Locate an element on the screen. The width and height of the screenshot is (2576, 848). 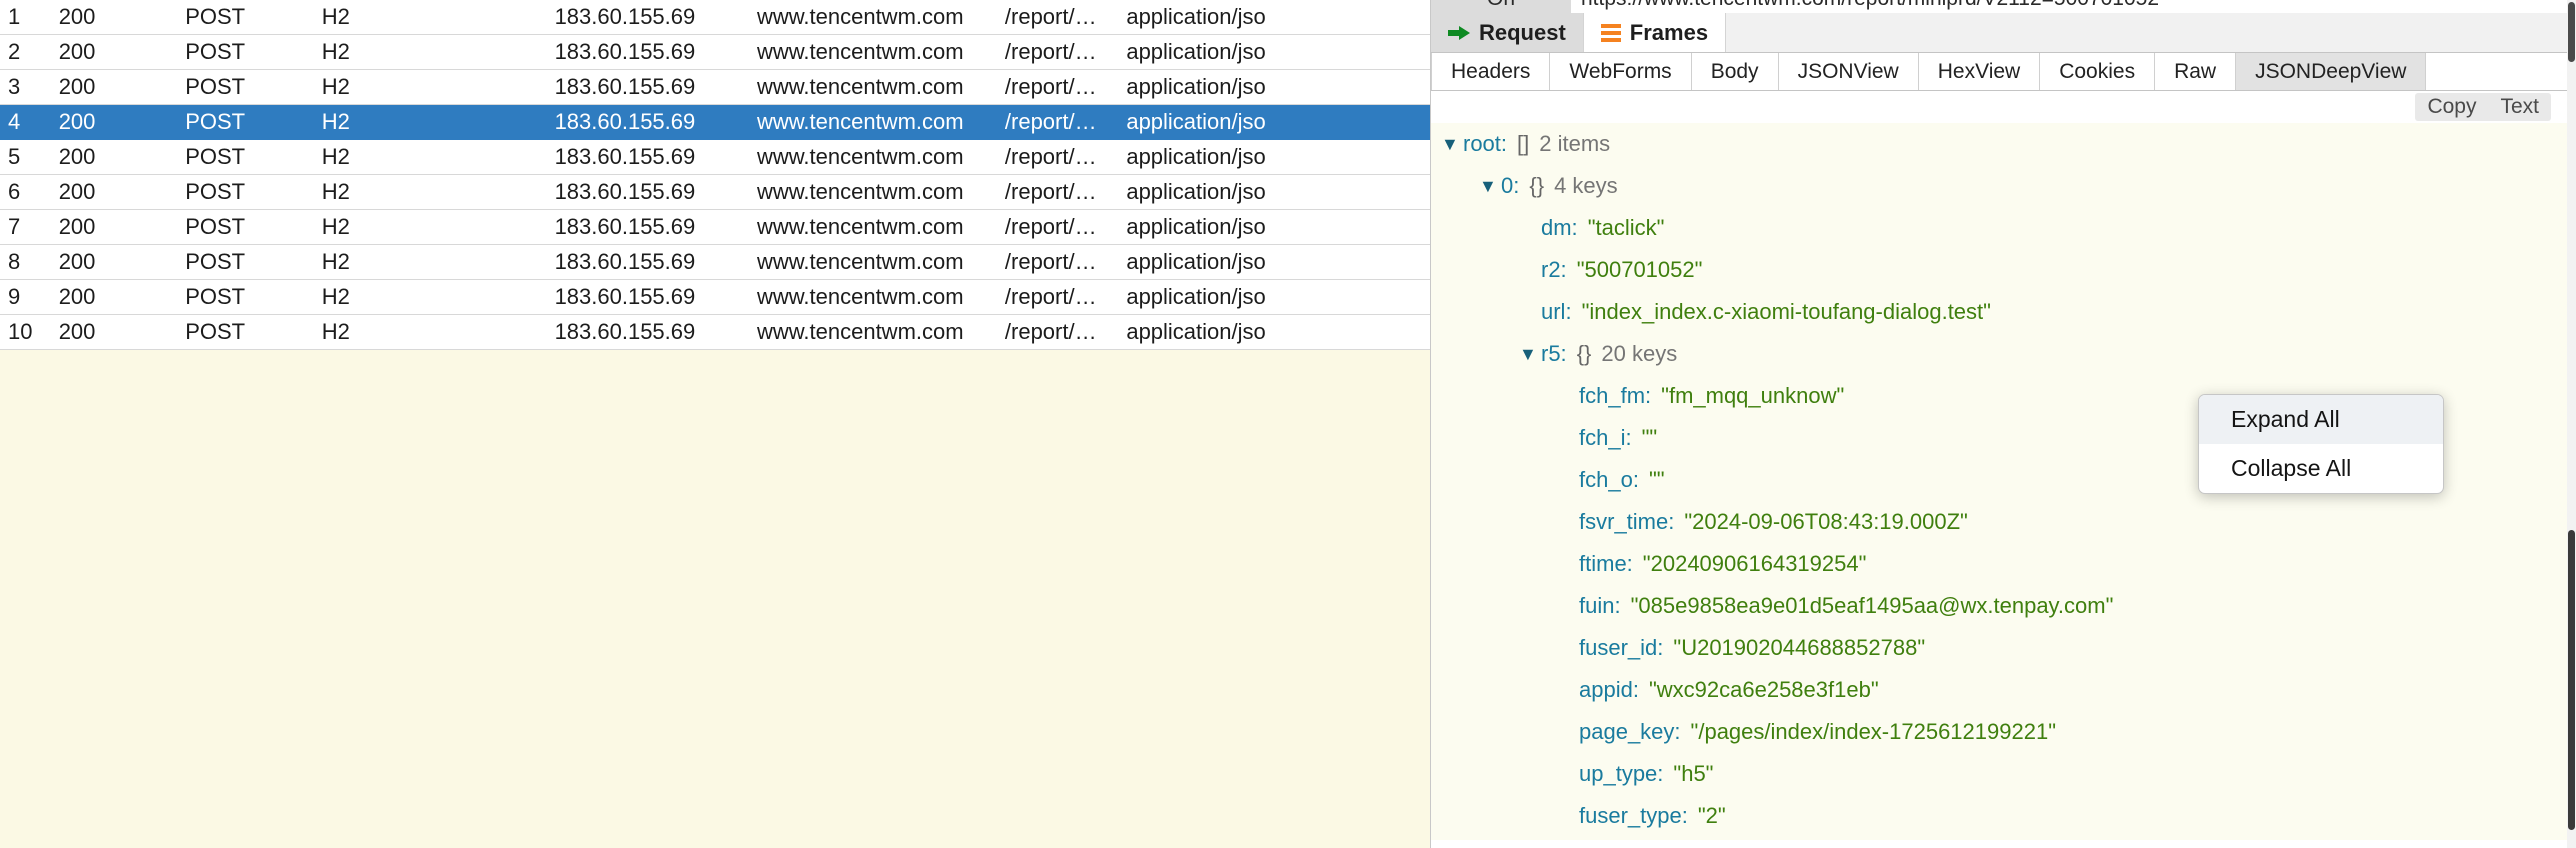
json-tree-row: appid: "wxc92ca6e258e3f1eb" is located at coordinates (2003, 690).